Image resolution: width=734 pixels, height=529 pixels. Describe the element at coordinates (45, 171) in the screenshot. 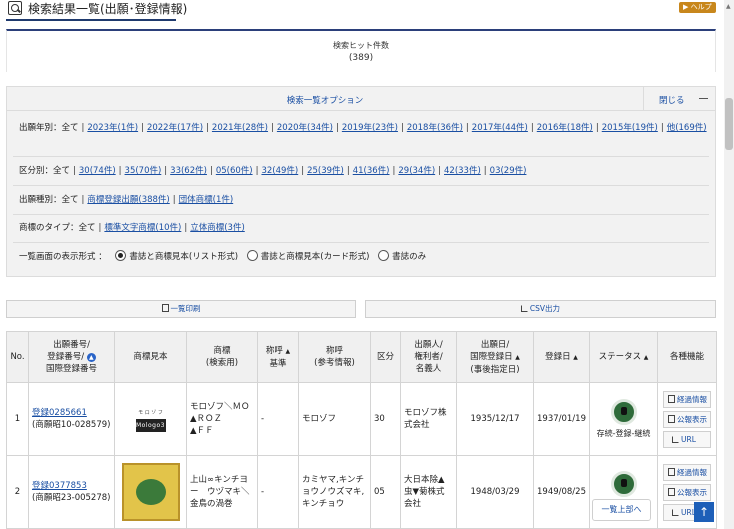

I see `filter-class-label: 区分別：全て` at that location.